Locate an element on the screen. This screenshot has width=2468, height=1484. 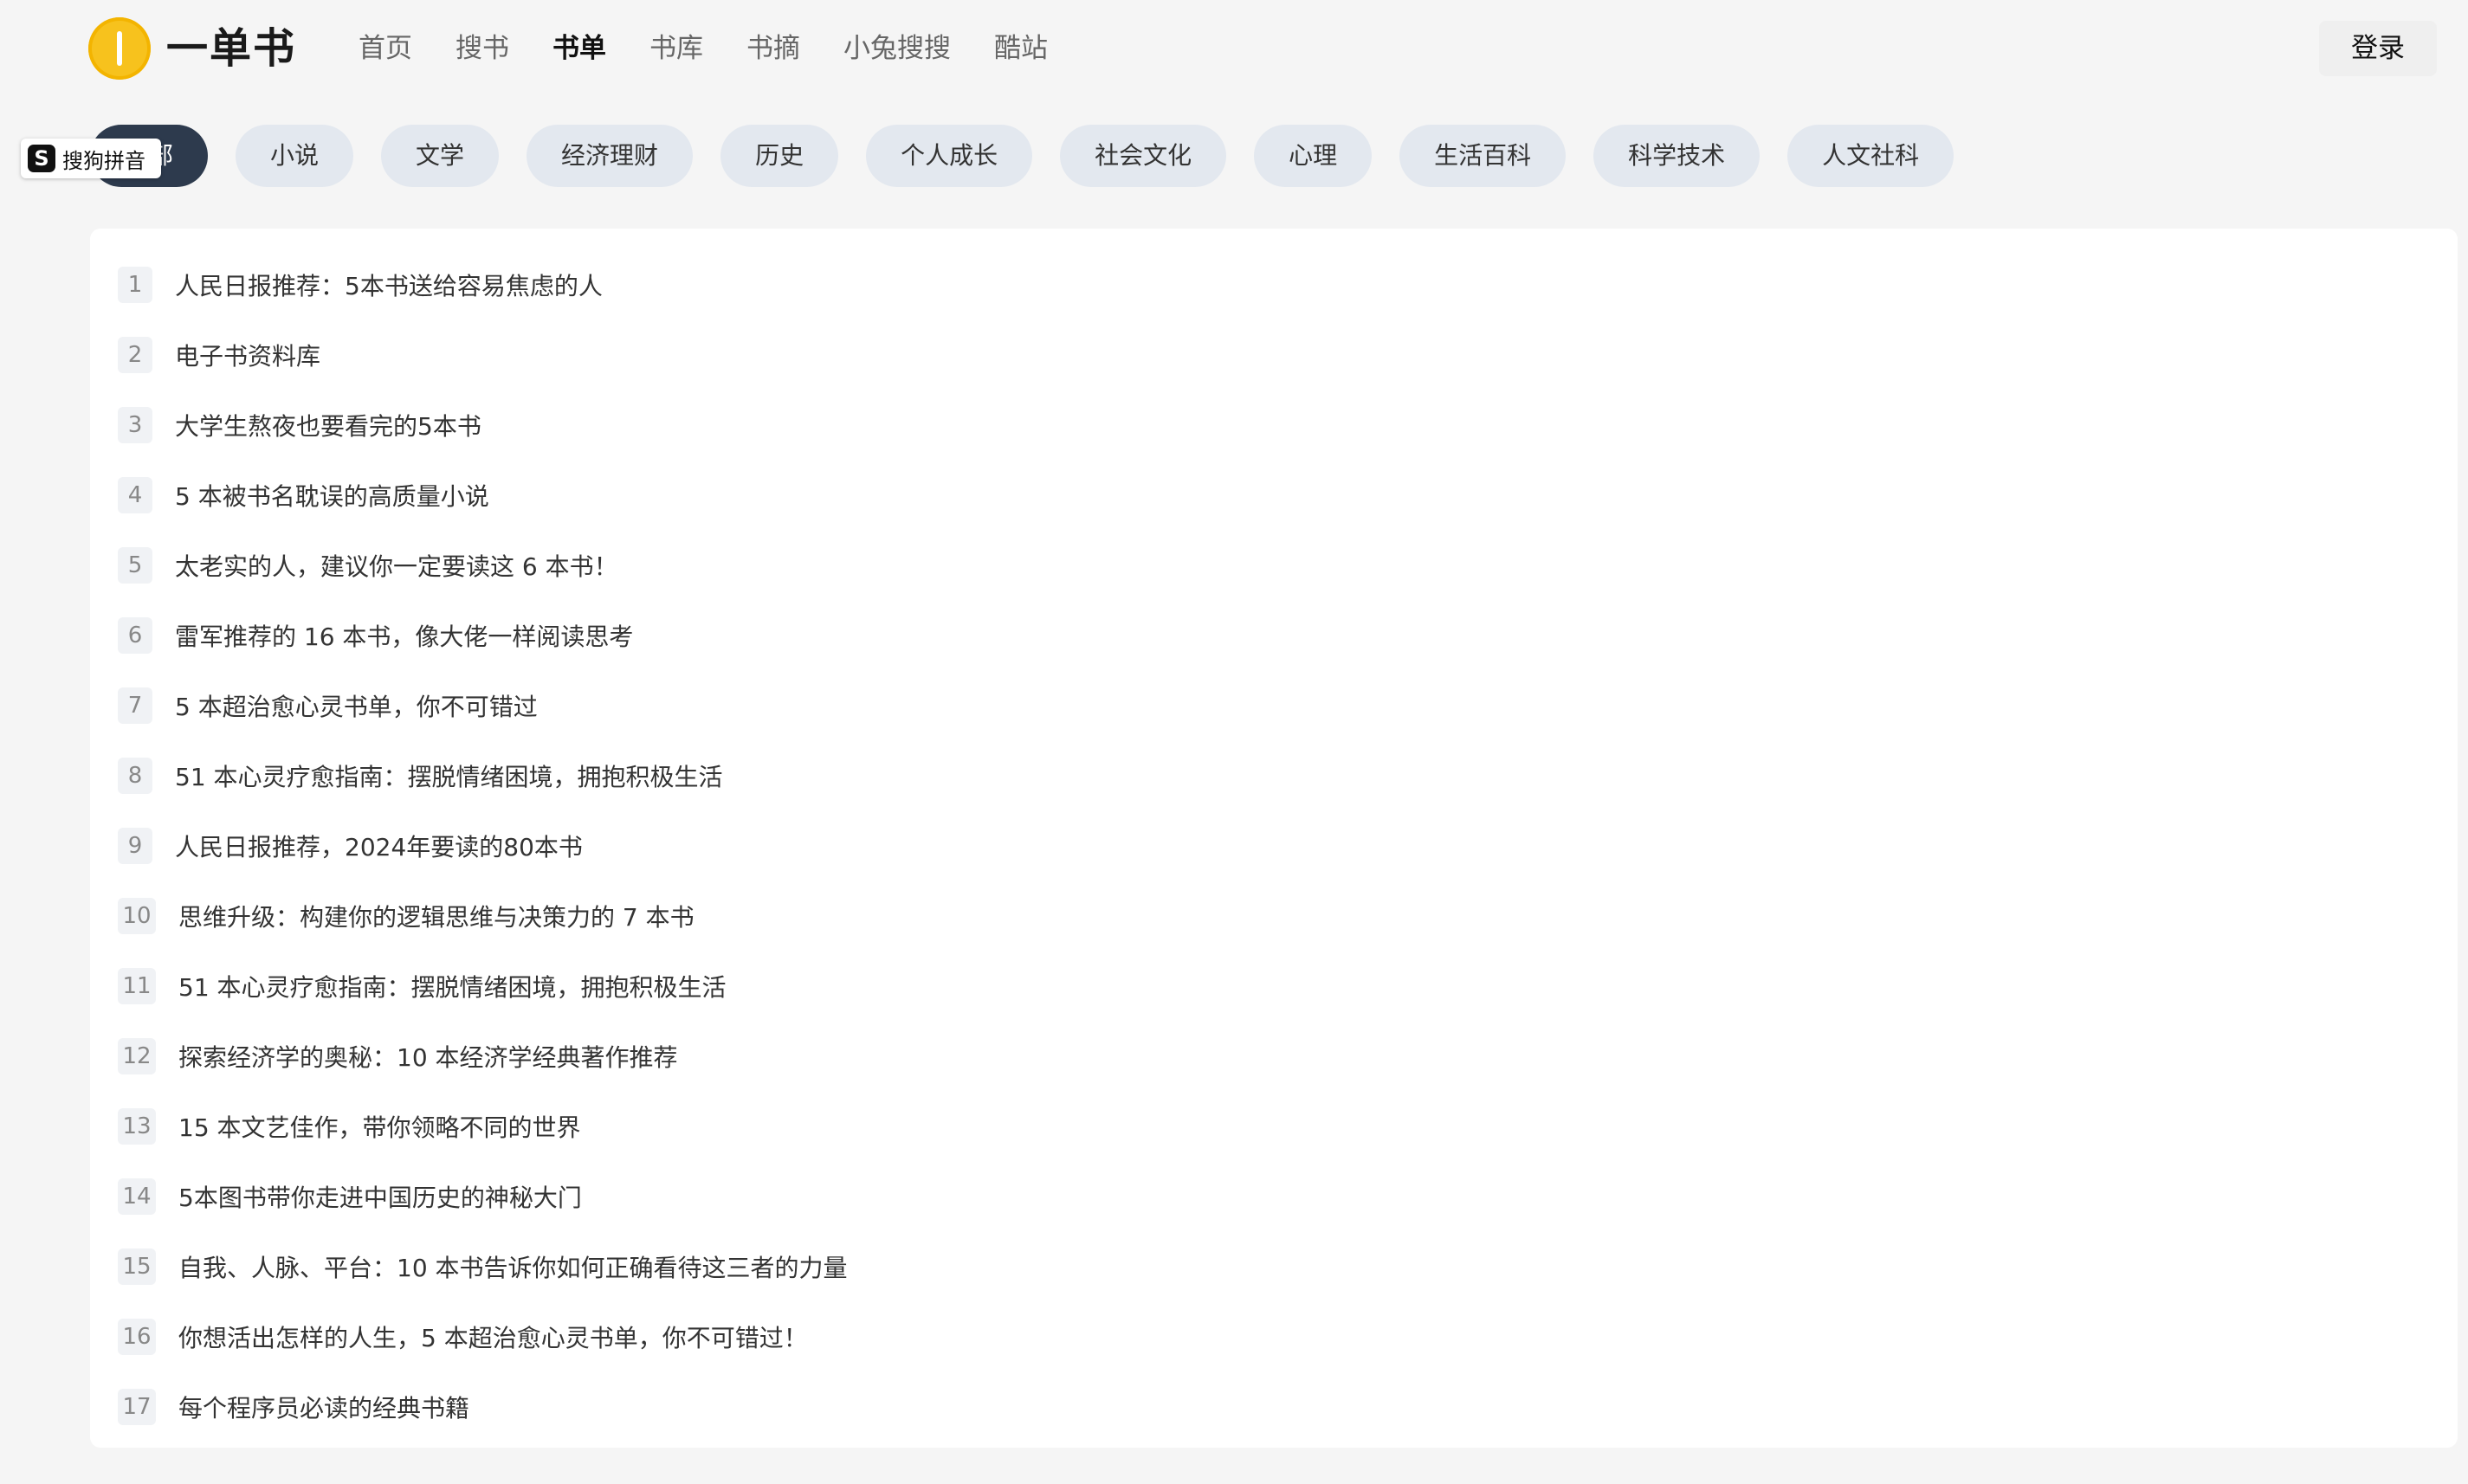
rank-badge: 14 is located at coordinates (137, 1196).